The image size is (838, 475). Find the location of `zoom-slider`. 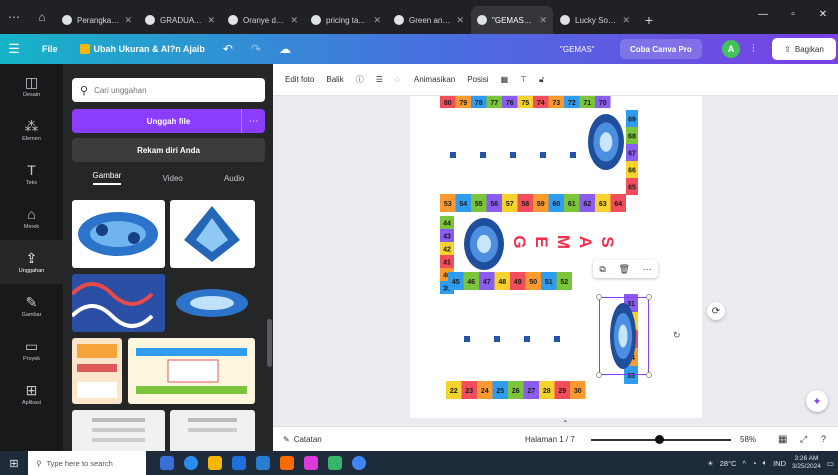

zoom-slider is located at coordinates (661, 439).